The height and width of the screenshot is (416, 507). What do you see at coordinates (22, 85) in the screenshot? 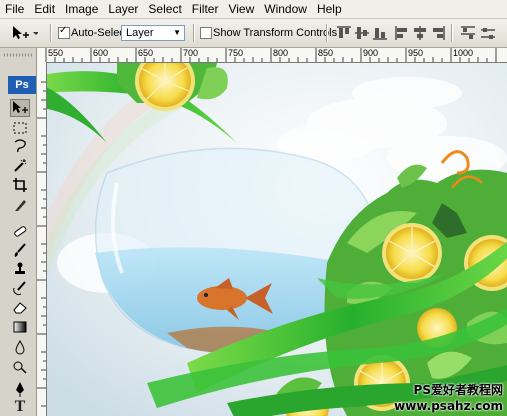
I see `photoshop-logo: Ps` at bounding box center [22, 85].